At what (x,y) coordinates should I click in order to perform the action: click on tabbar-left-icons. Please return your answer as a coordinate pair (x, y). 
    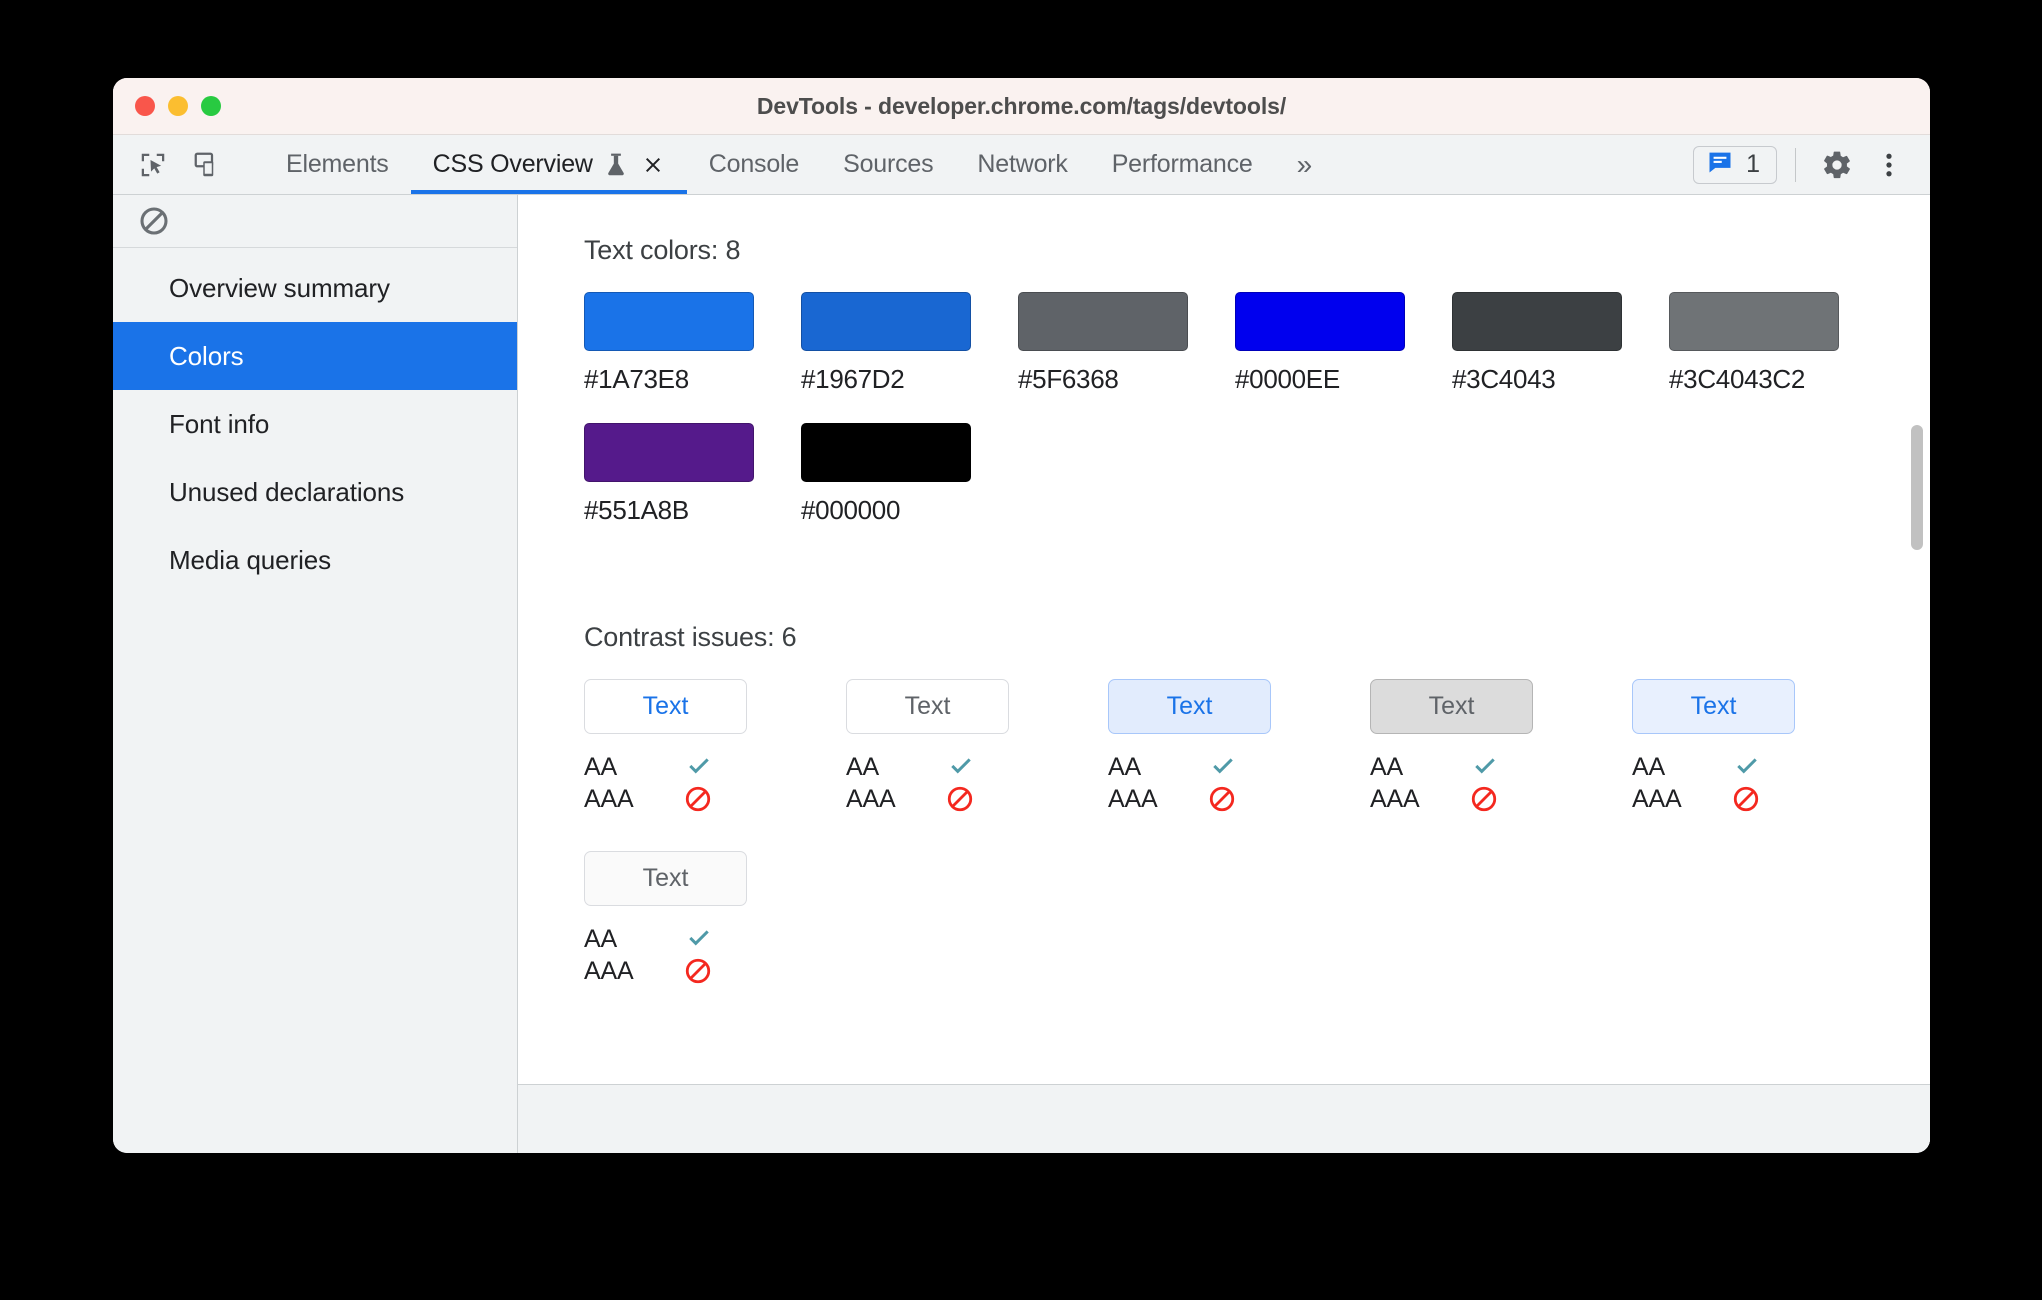
    Looking at the image, I should click on (188, 164).